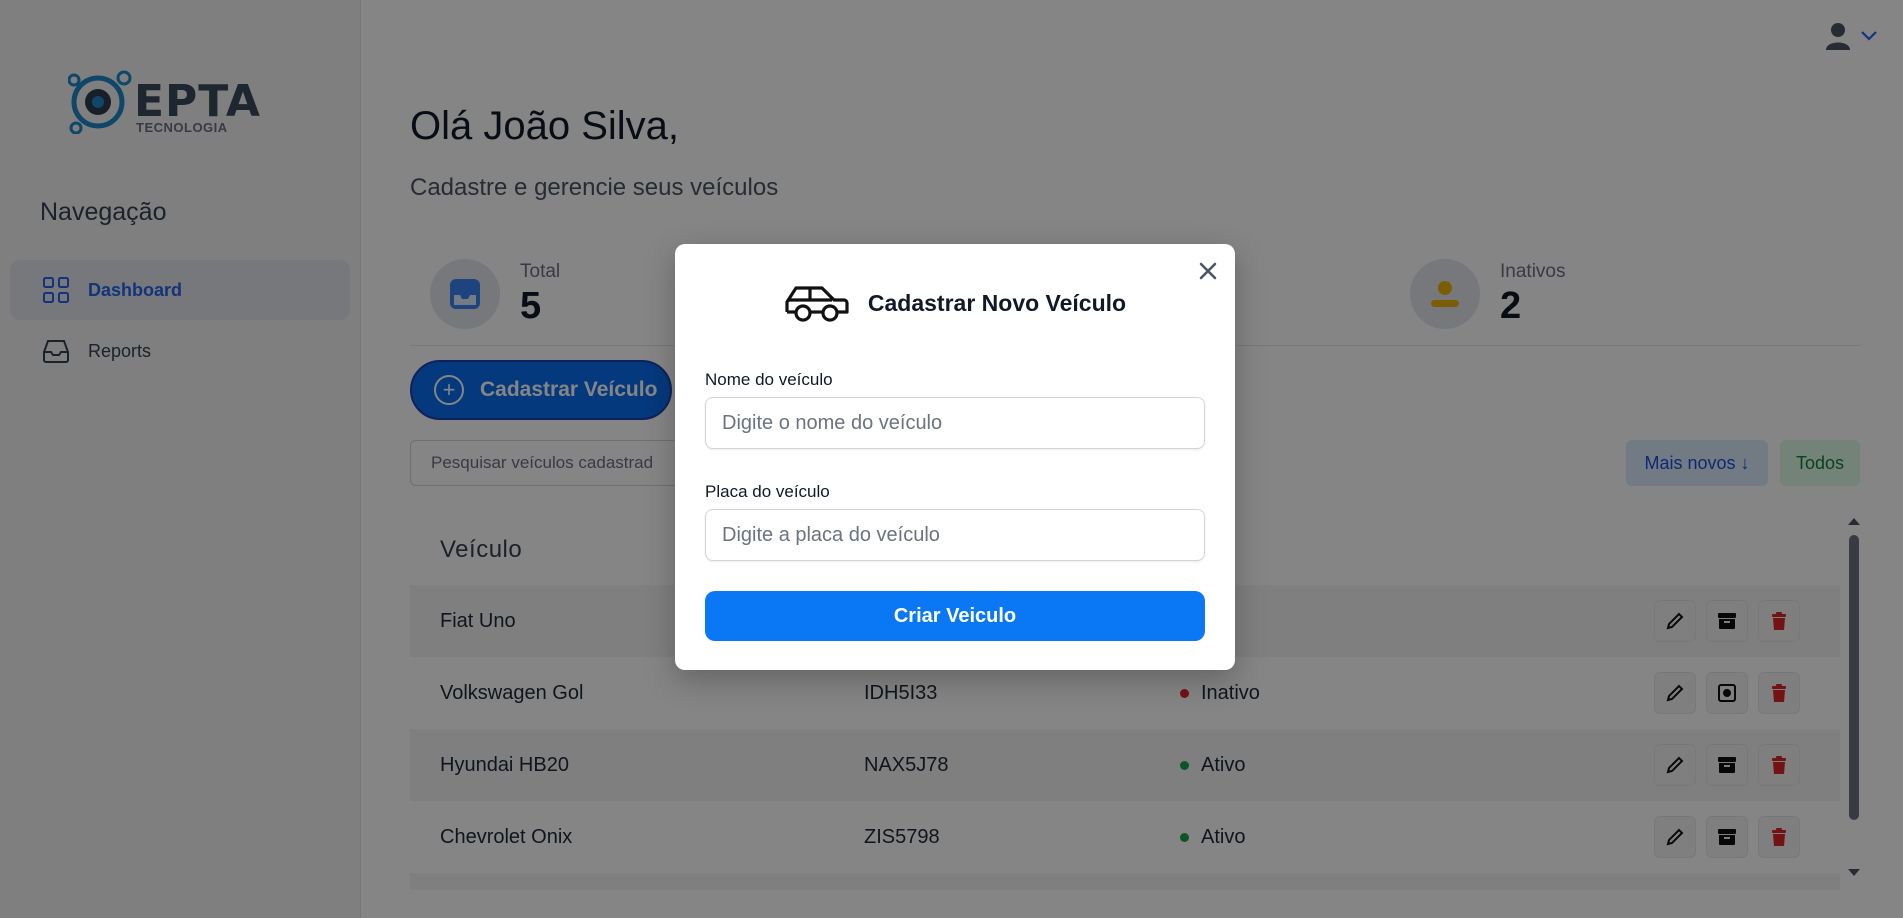  I want to click on vehicle-name-placeholder: Digite o nome do veículo, so click(832, 422).